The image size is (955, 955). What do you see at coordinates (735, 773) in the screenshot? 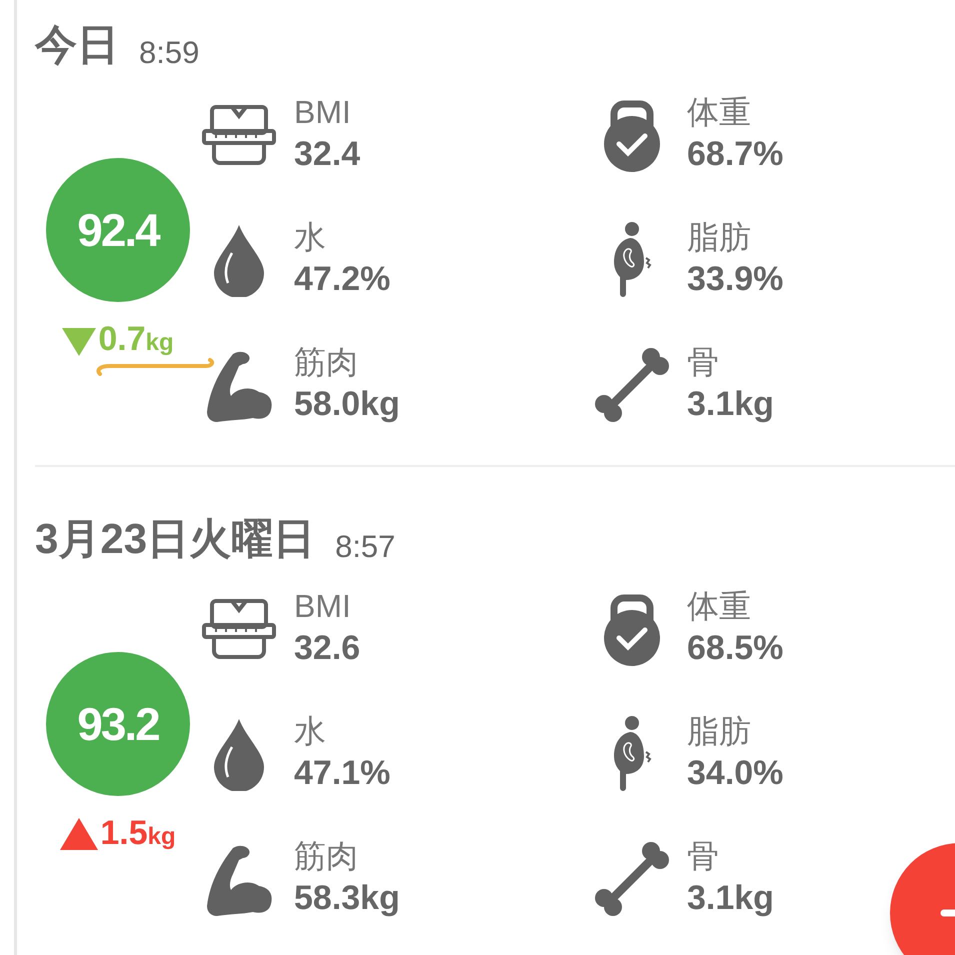
I see `metric-value: 34.0%` at bounding box center [735, 773].